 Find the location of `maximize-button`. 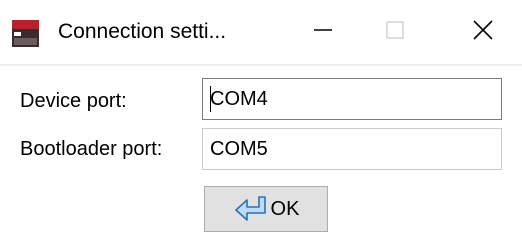

maximize-button is located at coordinates (395, 32).